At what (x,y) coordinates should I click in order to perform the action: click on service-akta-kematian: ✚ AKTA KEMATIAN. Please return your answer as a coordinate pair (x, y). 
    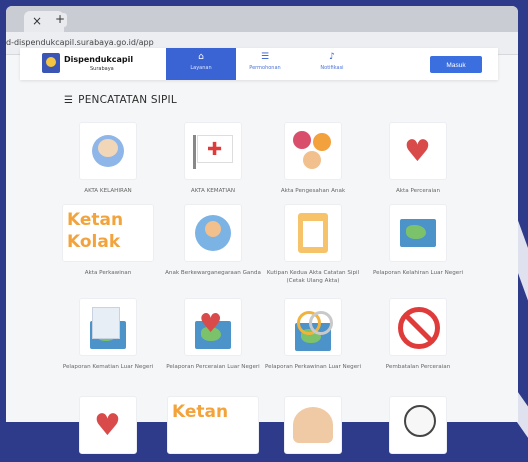
    Looking at the image, I should click on (213, 158).